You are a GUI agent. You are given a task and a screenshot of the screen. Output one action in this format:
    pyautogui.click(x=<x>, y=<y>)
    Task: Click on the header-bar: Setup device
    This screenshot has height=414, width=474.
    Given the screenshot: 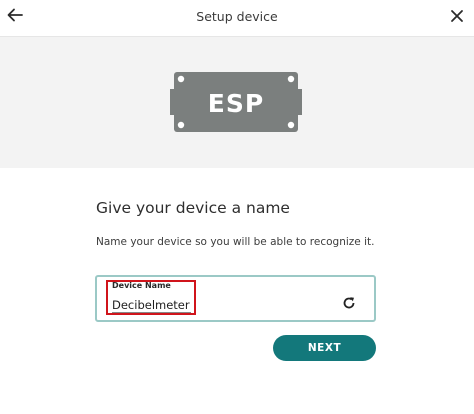 What is the action you would take?
    pyautogui.click(x=237, y=18)
    